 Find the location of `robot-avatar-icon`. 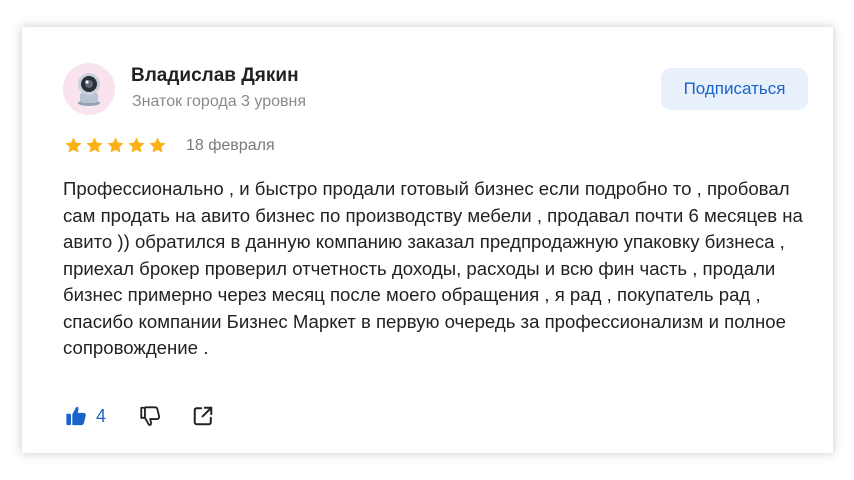

robot-avatar-icon is located at coordinates (89, 89).